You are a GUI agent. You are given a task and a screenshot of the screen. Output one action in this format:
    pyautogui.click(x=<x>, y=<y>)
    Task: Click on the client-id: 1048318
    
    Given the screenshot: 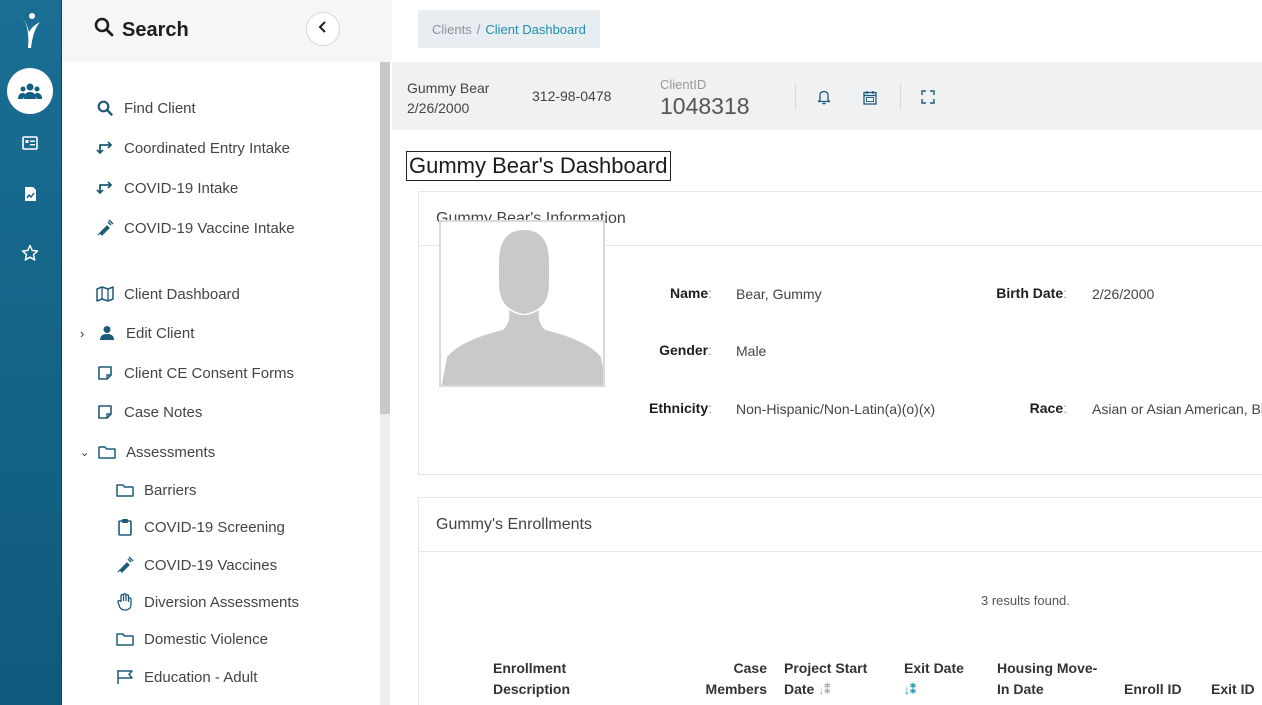 What is the action you would take?
    pyautogui.click(x=705, y=106)
    